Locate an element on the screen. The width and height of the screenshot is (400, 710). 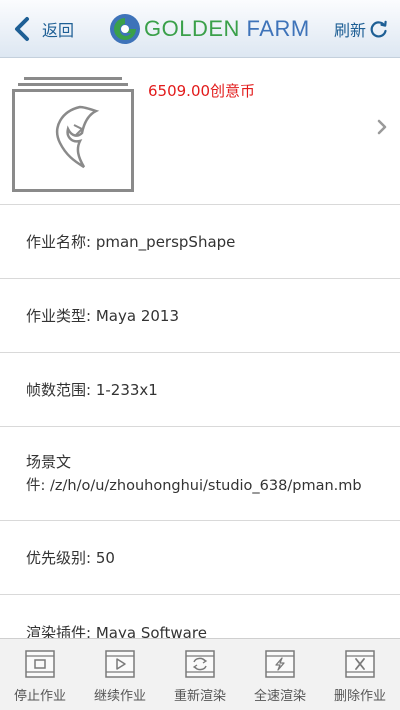
priority-text: 优先级别: 50 is located at coordinates (70, 558).